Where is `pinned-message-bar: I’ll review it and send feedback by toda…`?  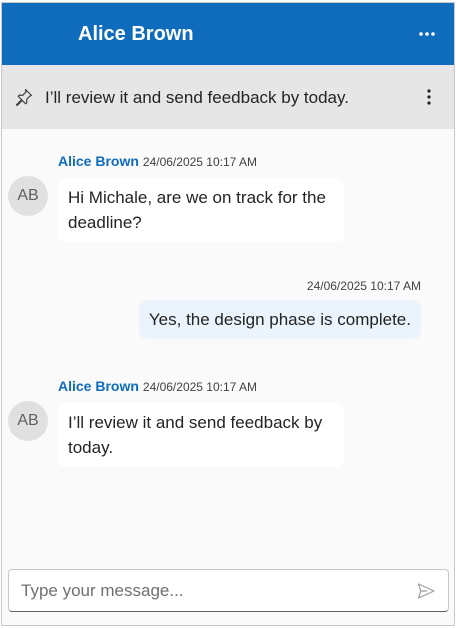
pinned-message-bar: I’ll review it and send feedback by toda… is located at coordinates (228, 97).